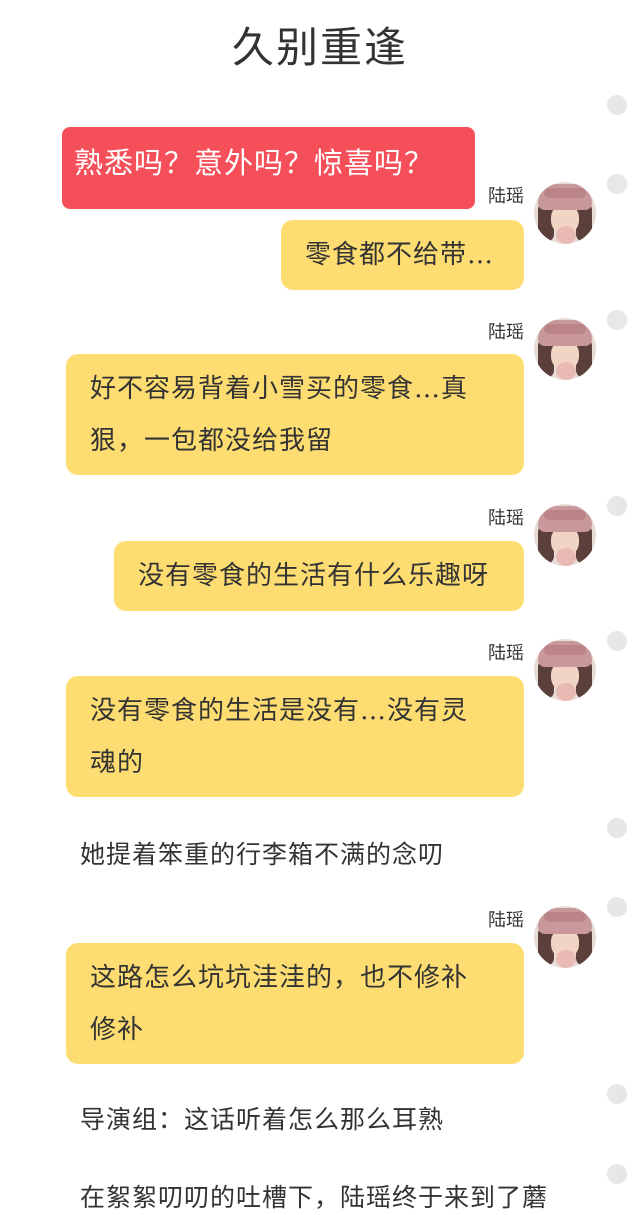 This screenshot has height=1215, width=640. I want to click on dialogue-line: 没有零食的生活是没有…没有灵, so click(279, 711).